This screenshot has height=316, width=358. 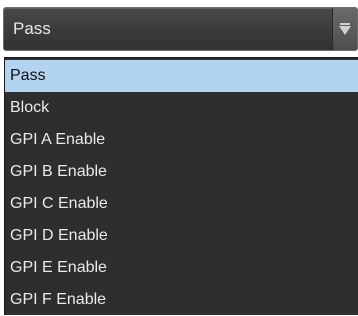 I want to click on dropdown-arrow-button, so click(x=344, y=29).